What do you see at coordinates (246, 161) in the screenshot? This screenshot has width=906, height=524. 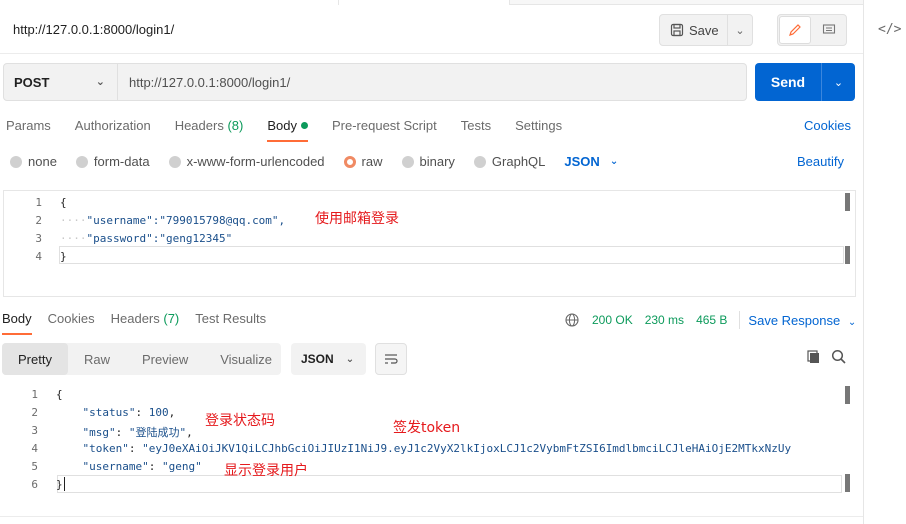 I see `body-type-urlencoded: x-www-form-urlencoded` at bounding box center [246, 161].